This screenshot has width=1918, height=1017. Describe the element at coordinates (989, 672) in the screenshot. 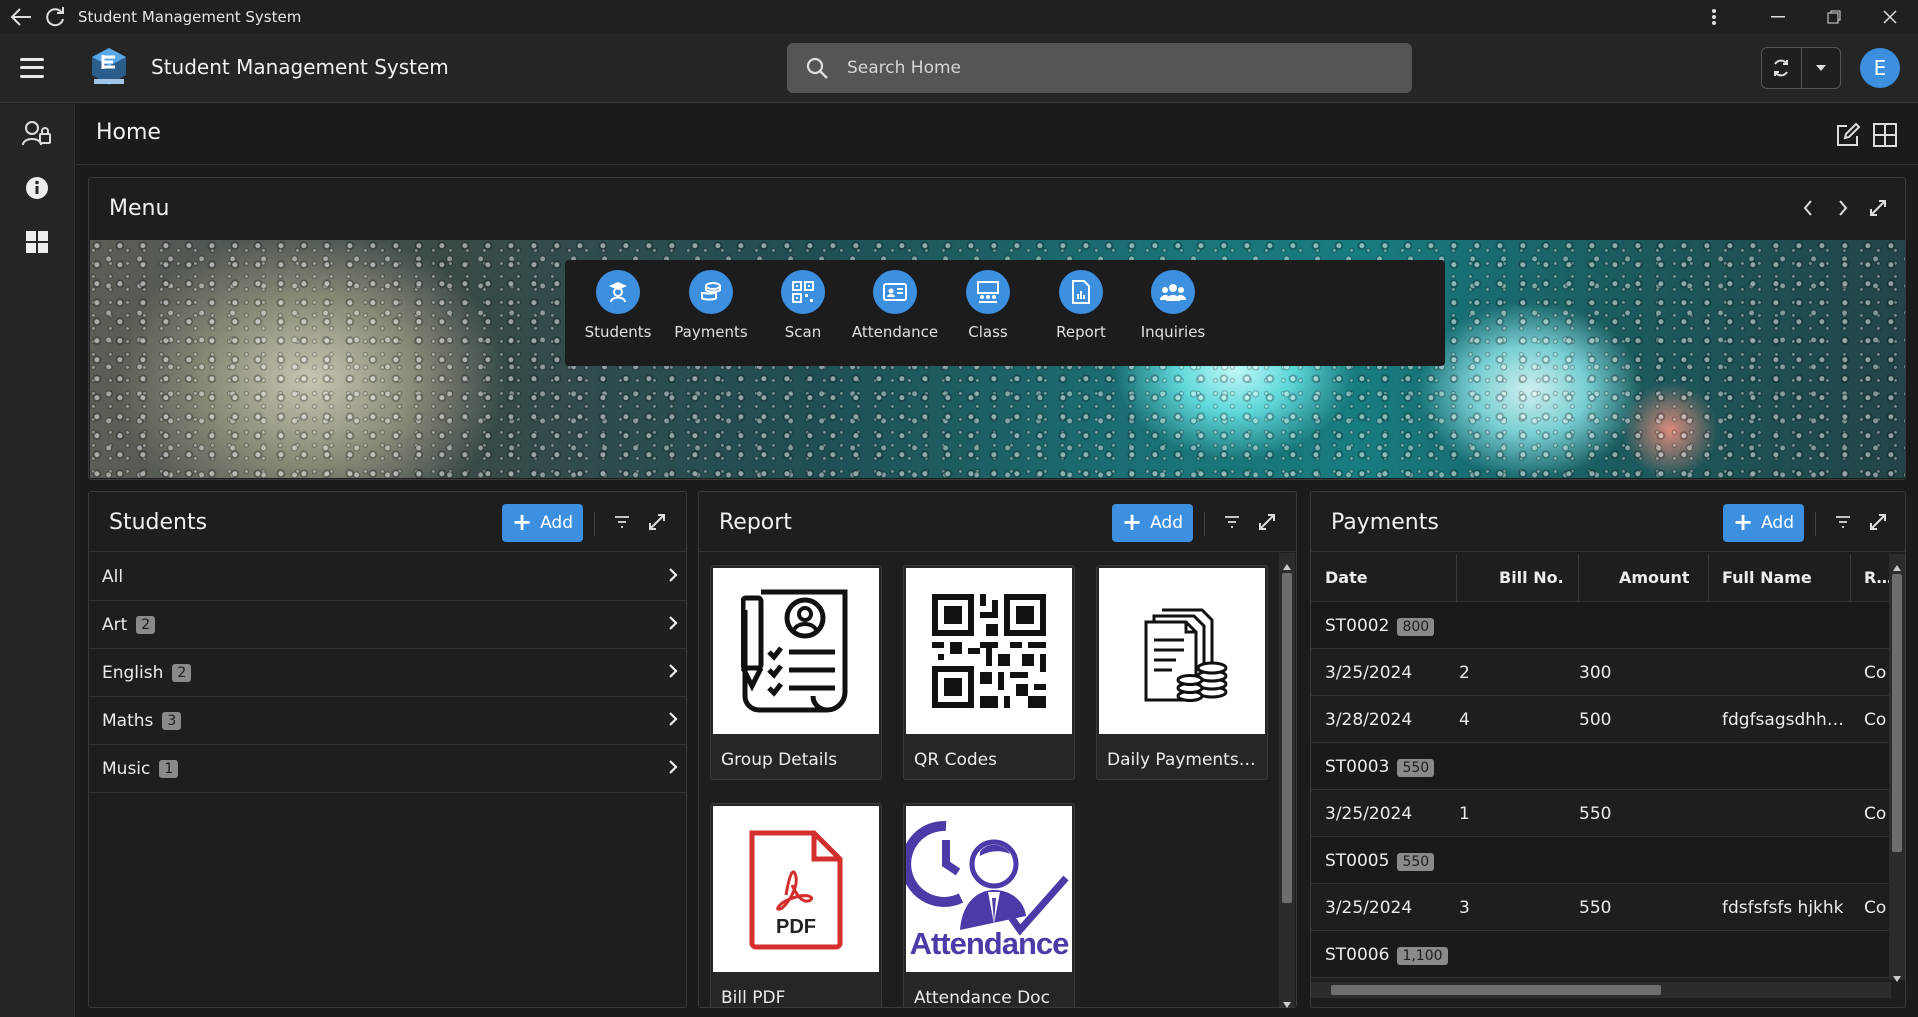

I see `report-card-qr-codes: QR Codes` at that location.